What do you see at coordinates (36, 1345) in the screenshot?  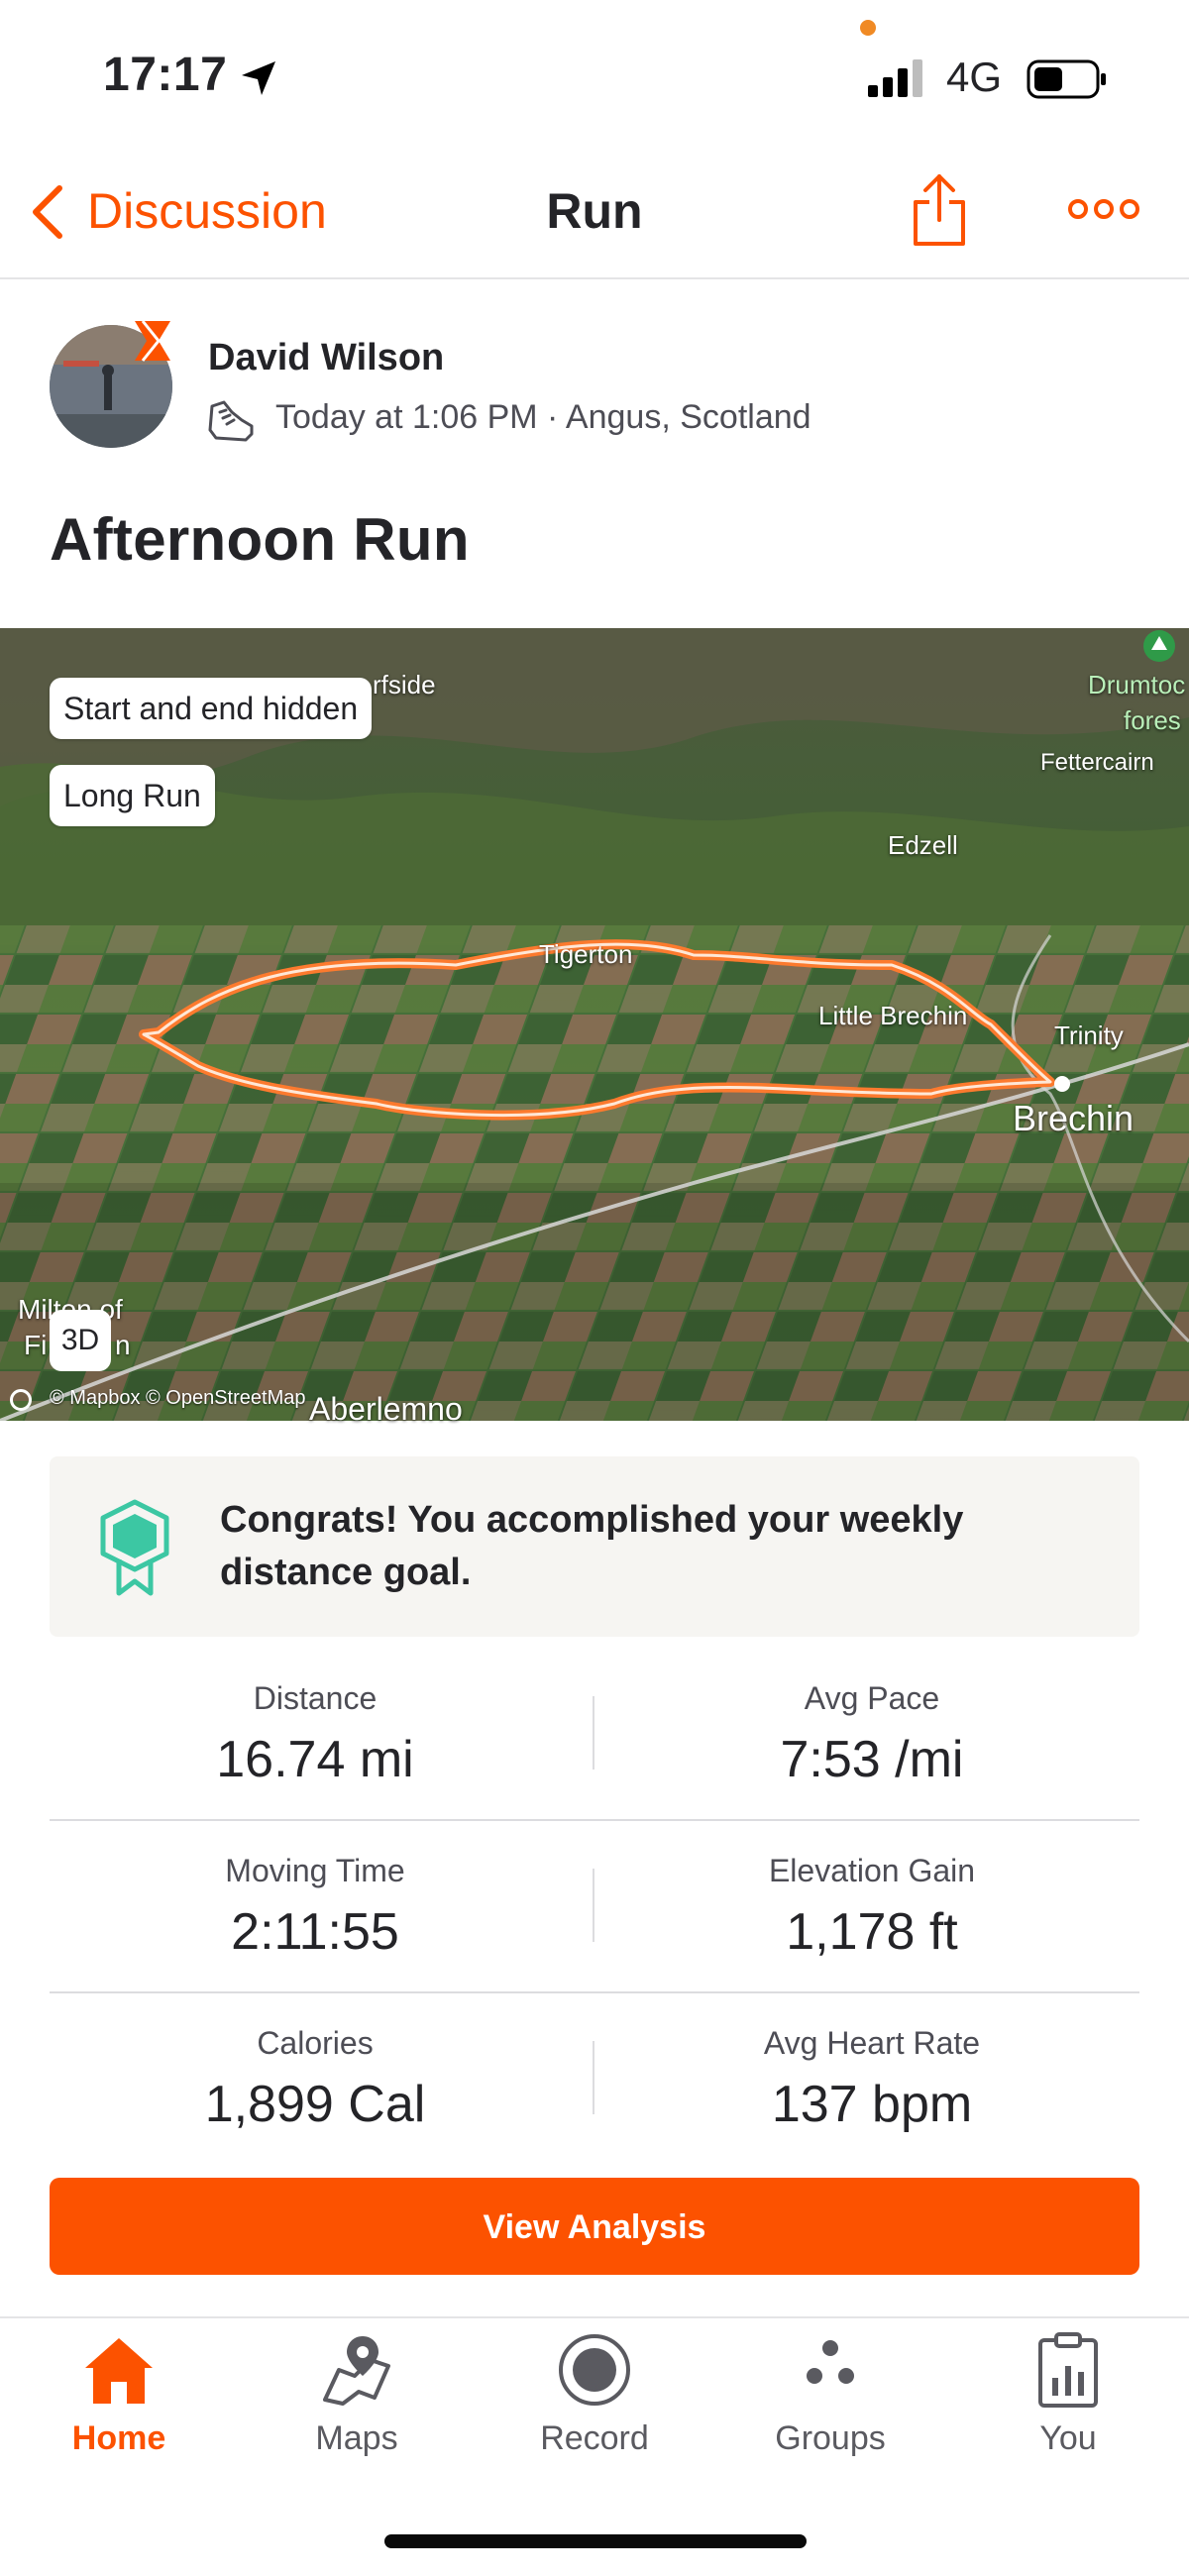 I see `map-place-label: Fi` at bounding box center [36, 1345].